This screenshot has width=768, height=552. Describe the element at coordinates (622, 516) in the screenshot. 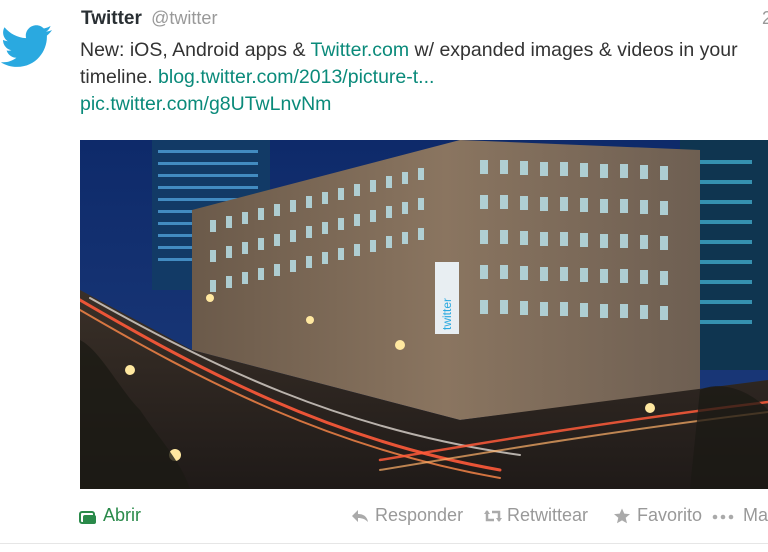

I see `star-icon` at that location.